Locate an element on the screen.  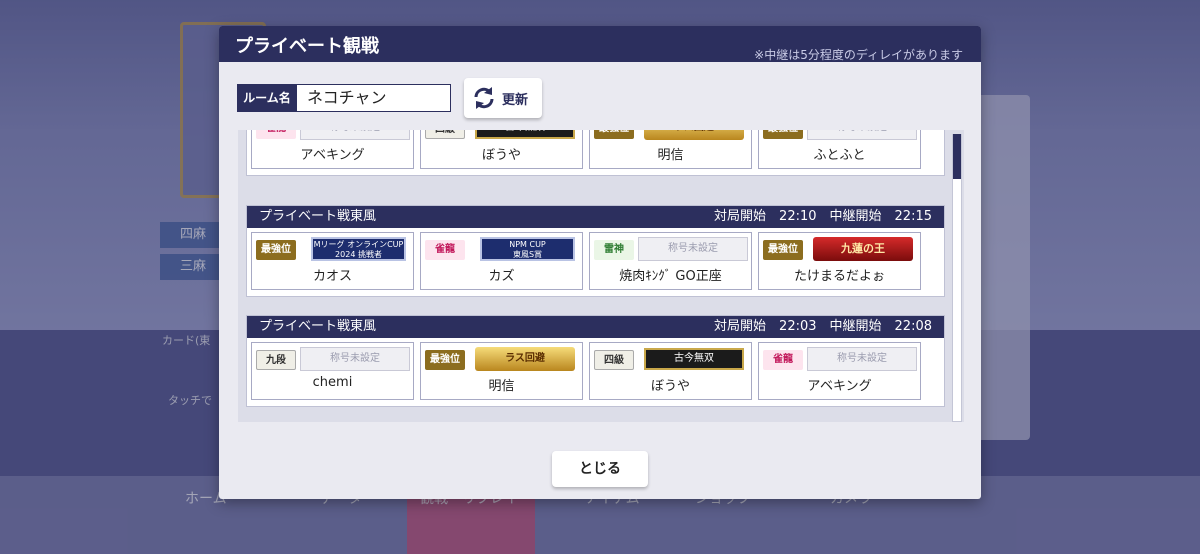
title-badge: Mリーグ オンラインCUP 2024 挑戦者 is located at coordinates (358, 249).